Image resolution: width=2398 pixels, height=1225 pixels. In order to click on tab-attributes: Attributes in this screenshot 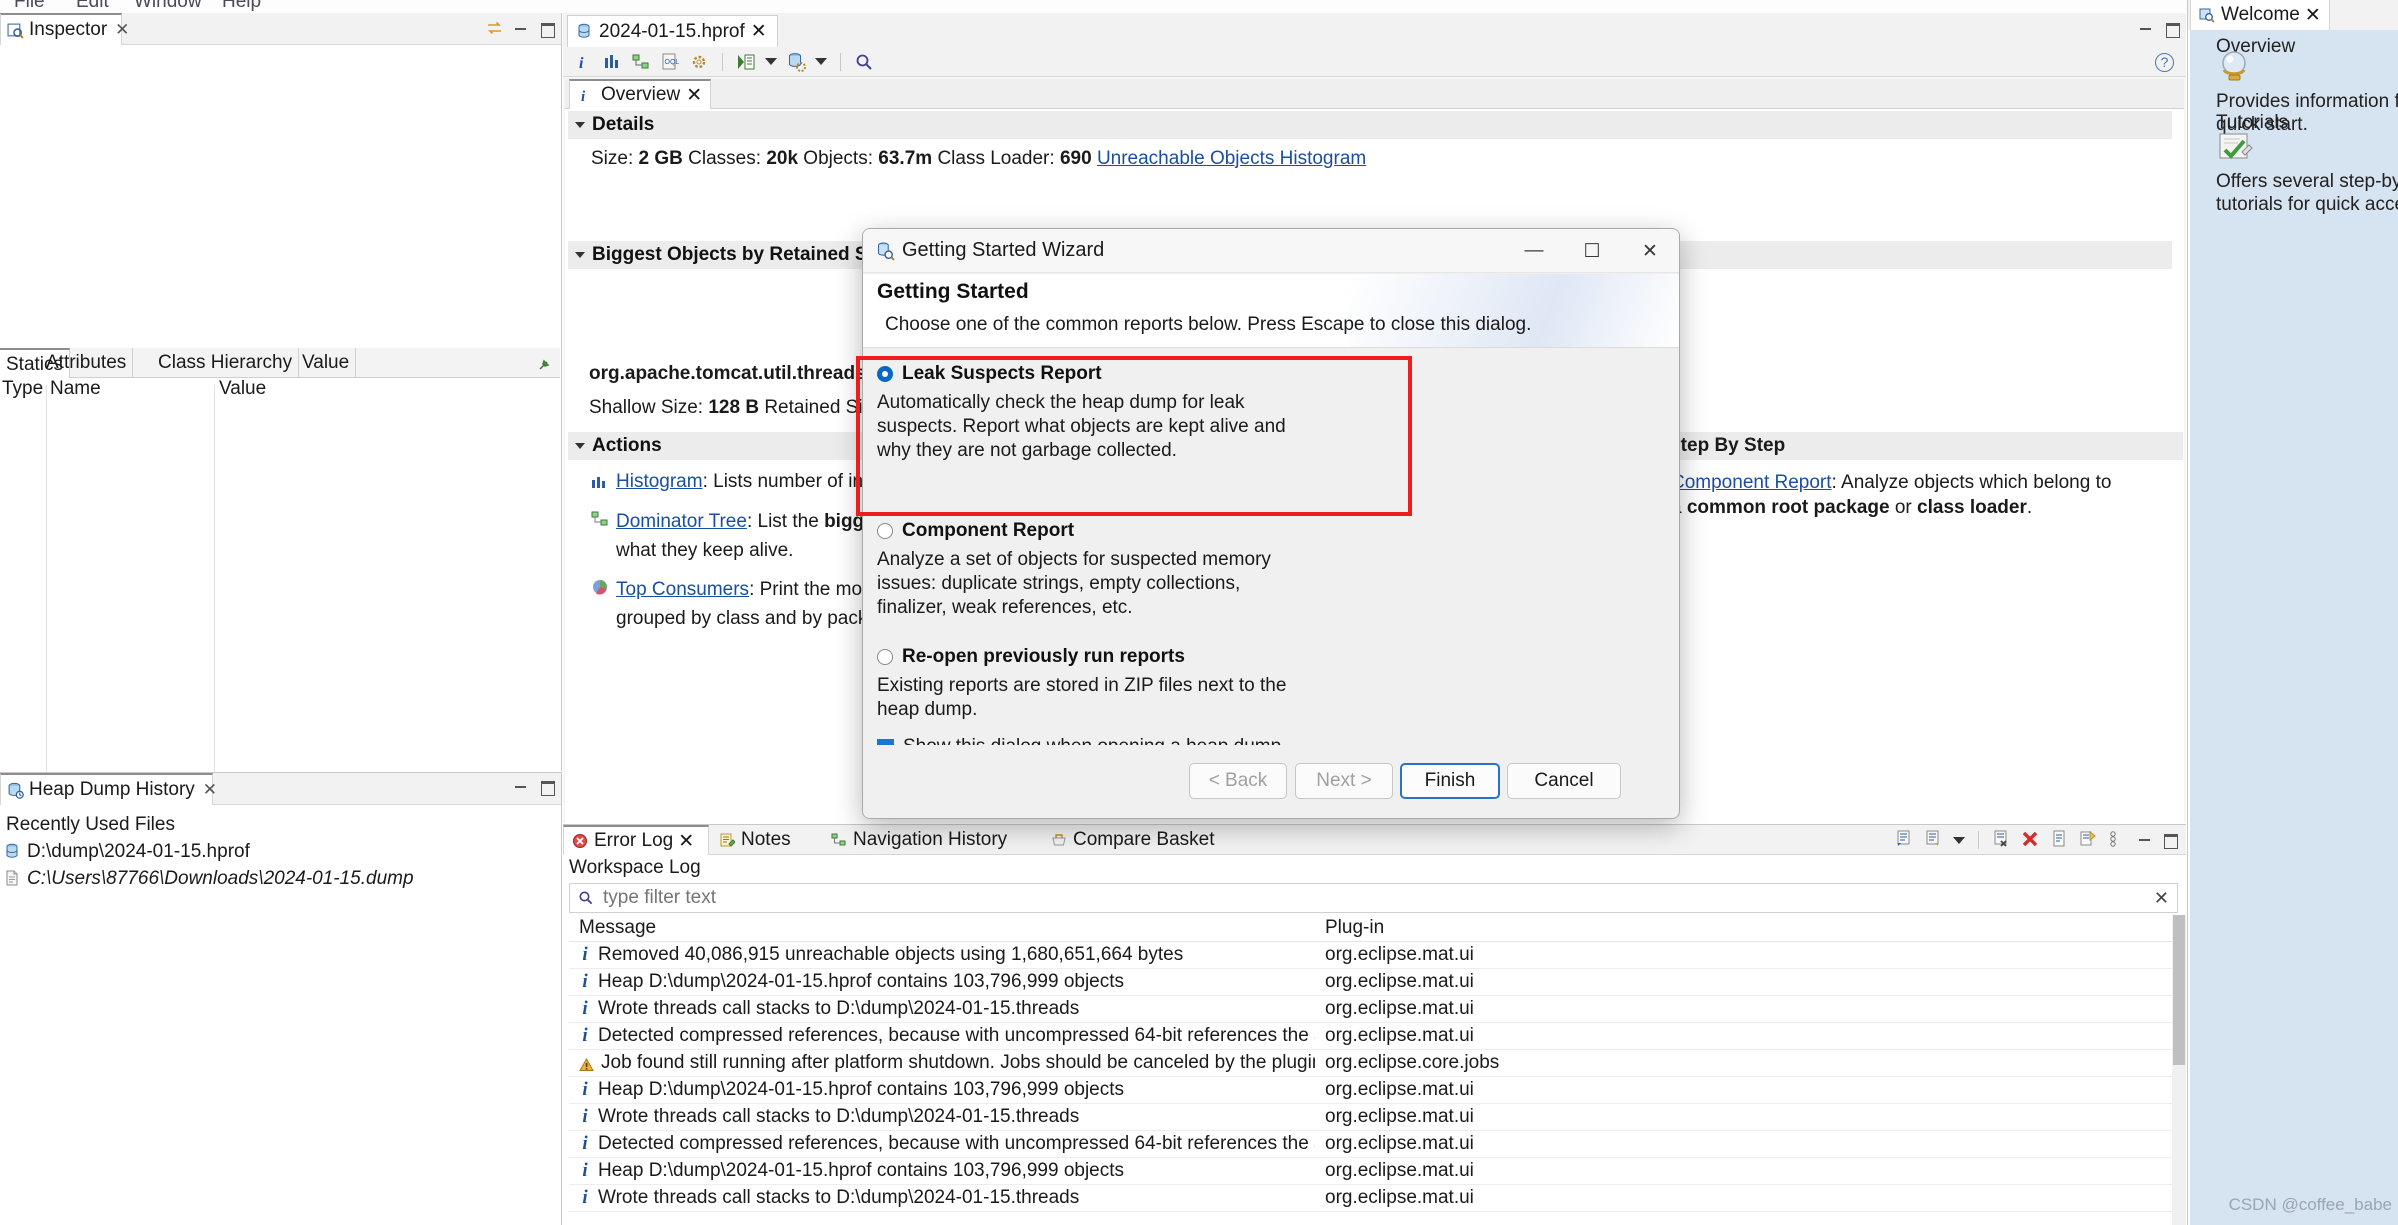, I will do `click(87, 363)`.